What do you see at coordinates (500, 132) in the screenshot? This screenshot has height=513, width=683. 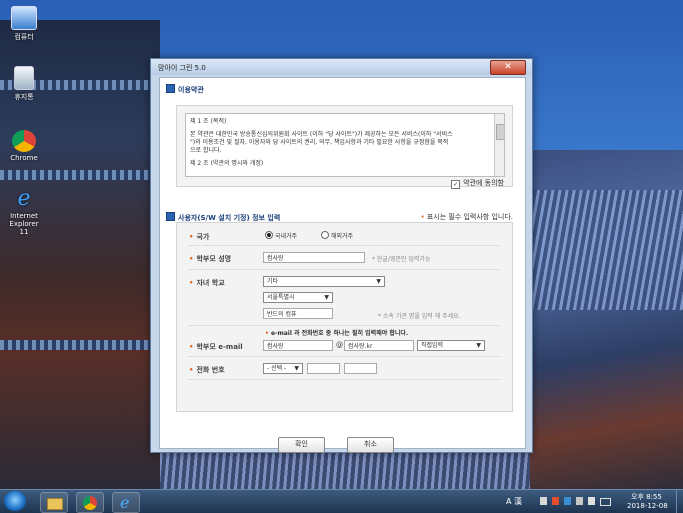 I see `scrollbar-thumb` at bounding box center [500, 132].